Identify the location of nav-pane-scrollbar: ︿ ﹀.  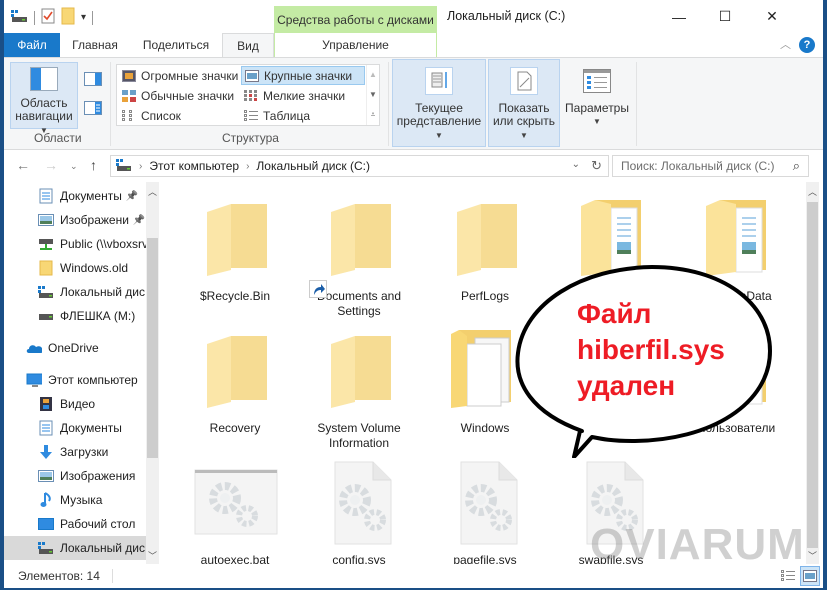
(152, 373).